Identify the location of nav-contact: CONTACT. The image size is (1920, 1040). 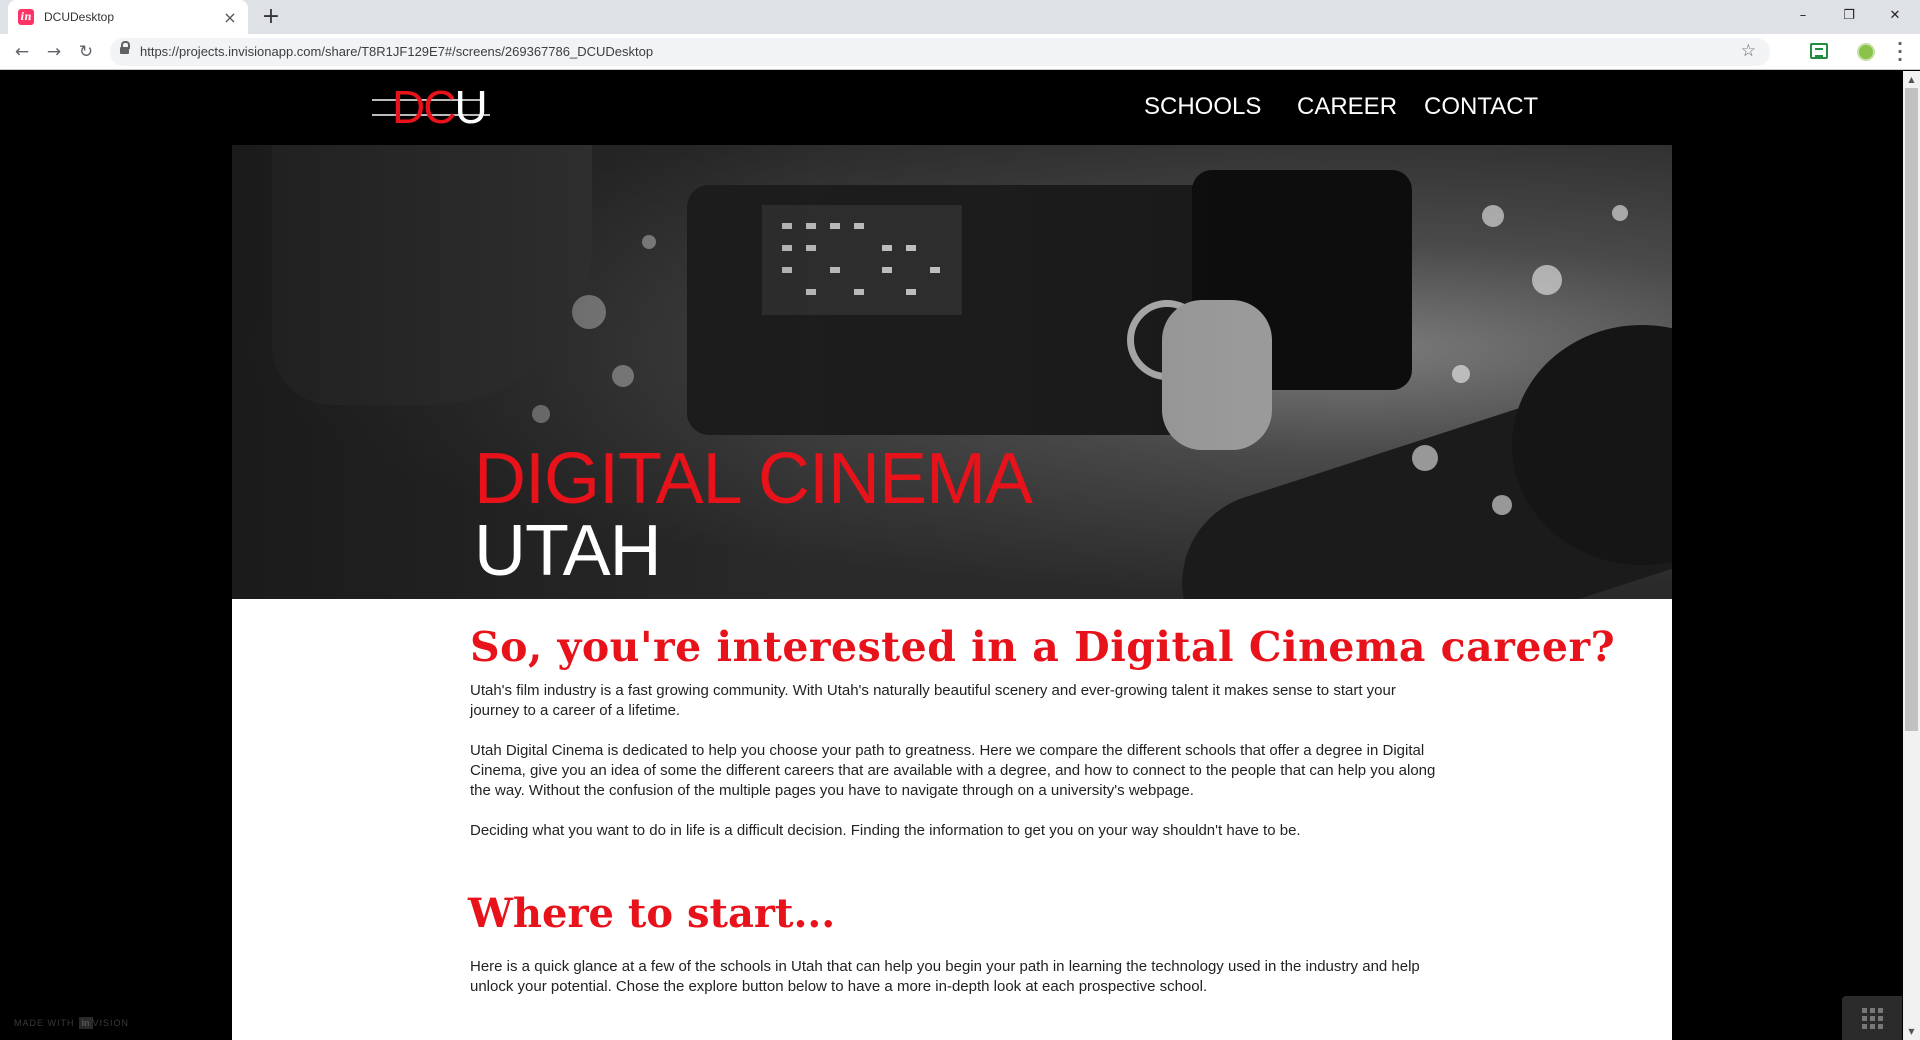
(1481, 107).